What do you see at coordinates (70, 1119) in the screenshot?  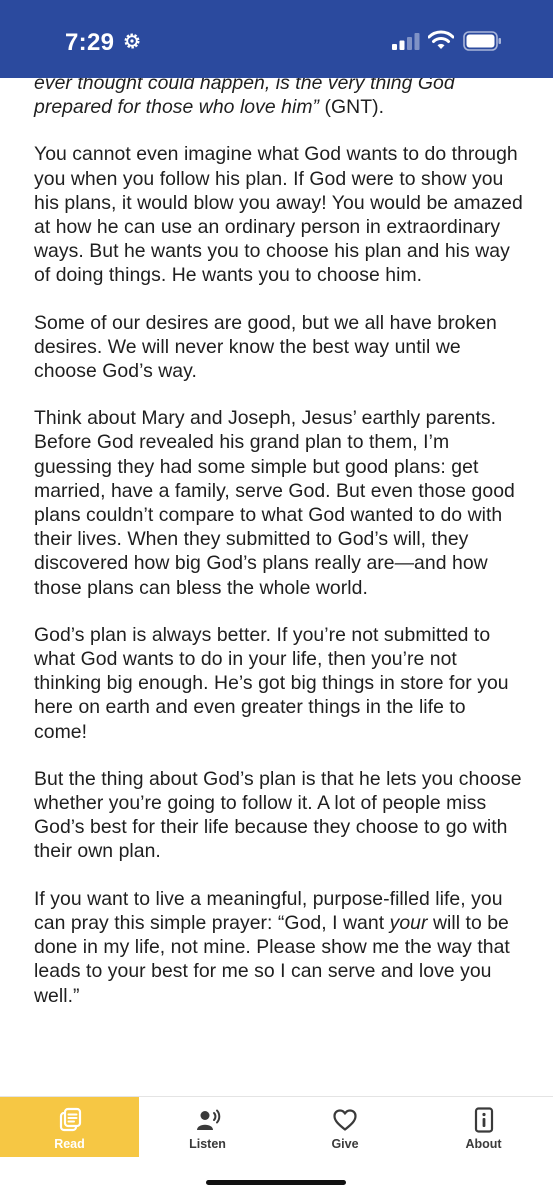 I see `book-icon` at bounding box center [70, 1119].